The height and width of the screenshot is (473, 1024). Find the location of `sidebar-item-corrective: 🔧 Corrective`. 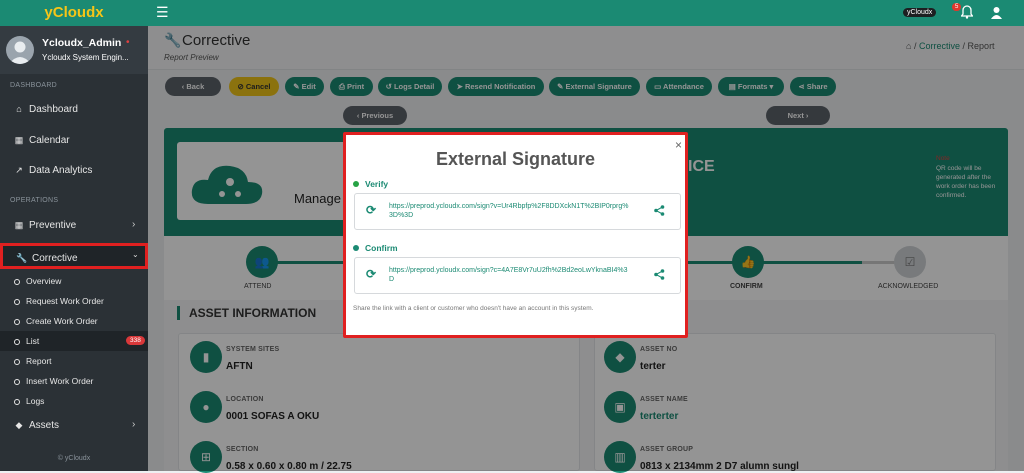

sidebar-item-corrective: 🔧 Corrective is located at coordinates (74, 256).